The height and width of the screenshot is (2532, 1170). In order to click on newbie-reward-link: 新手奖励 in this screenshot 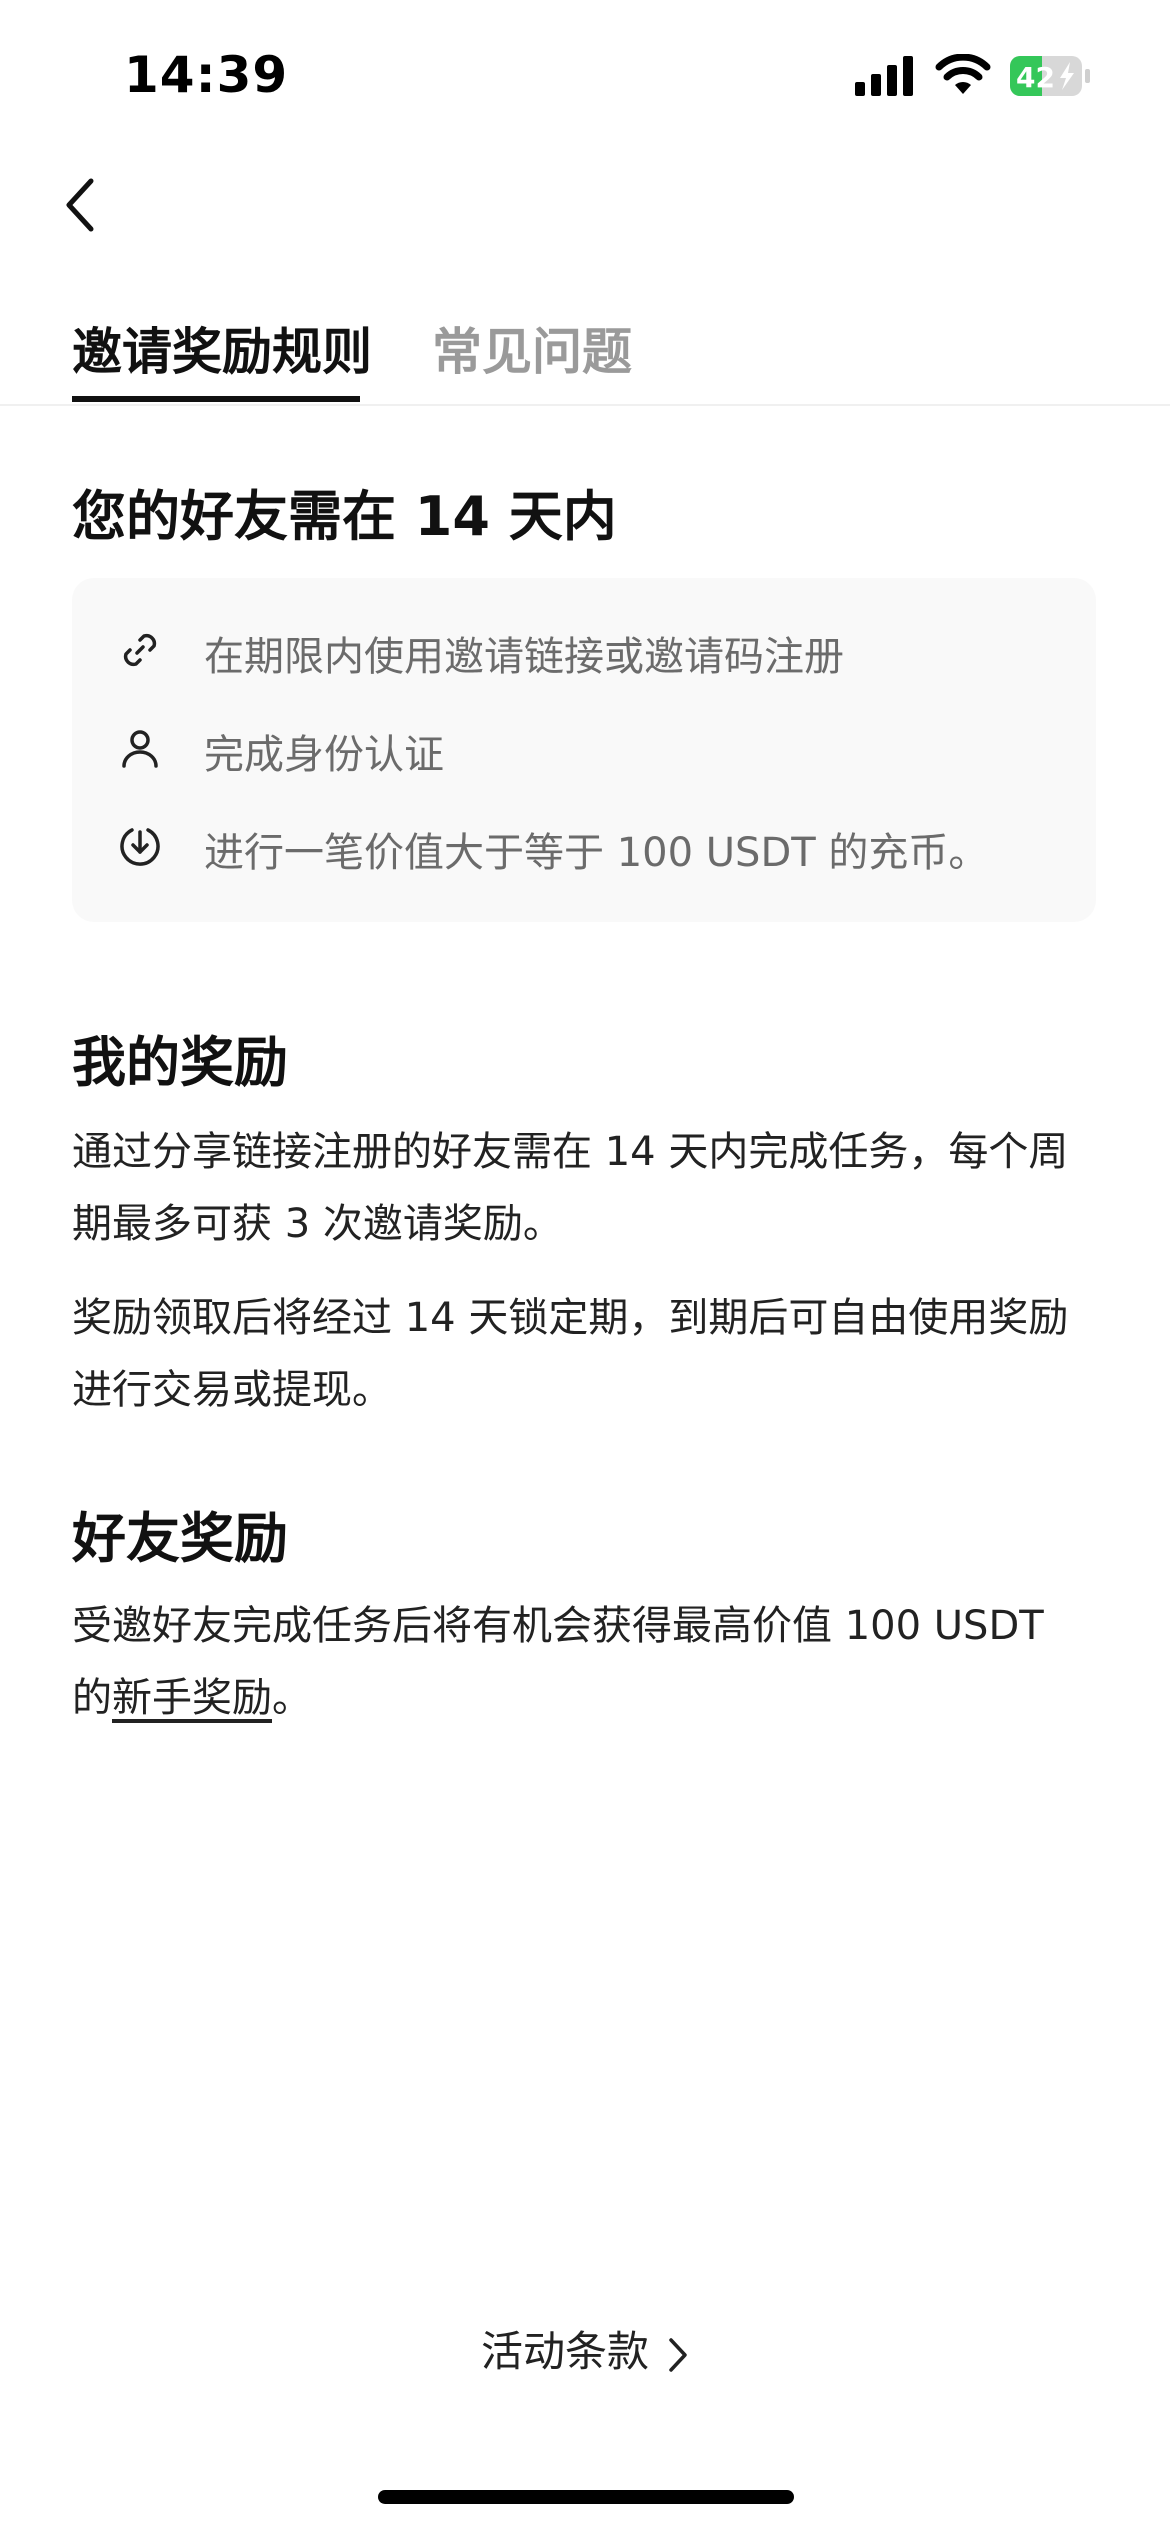, I will do `click(192, 1698)`.